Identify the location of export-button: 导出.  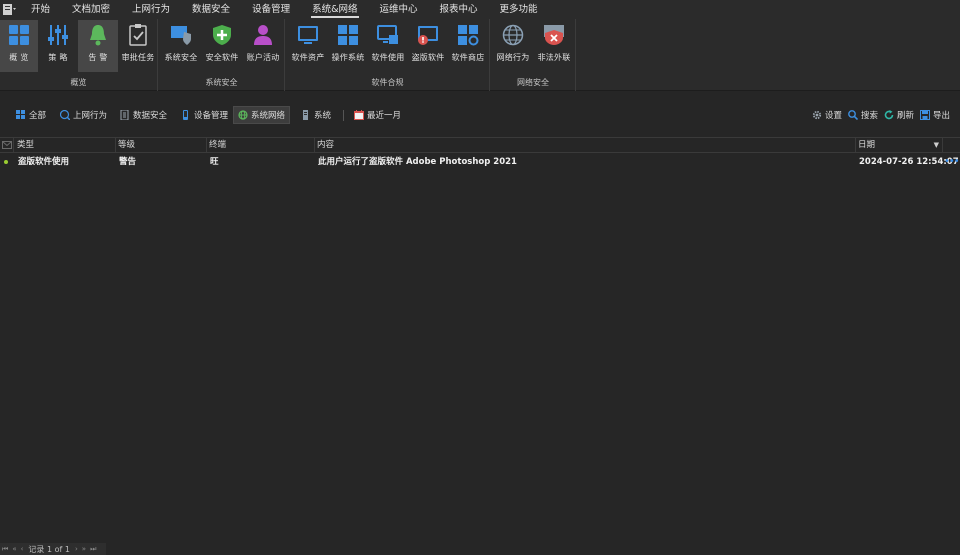
(935, 115).